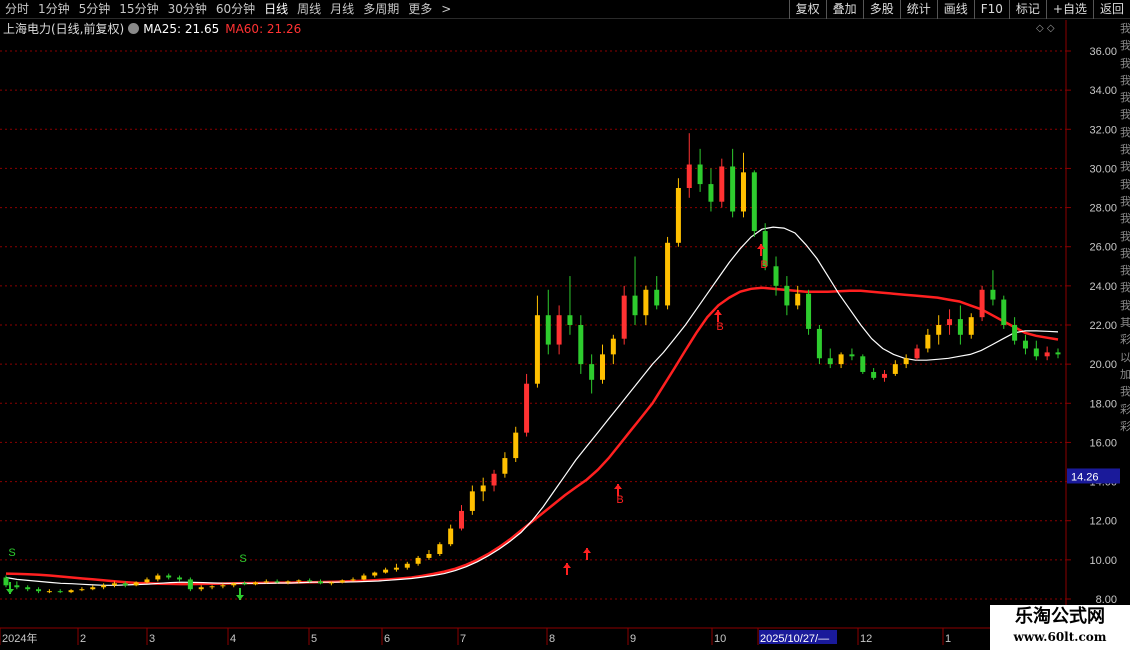 The width and height of the screenshot is (1130, 650). Describe the element at coordinates (1069, 9) in the screenshot. I see `toolbar-button-7: +自选` at that location.